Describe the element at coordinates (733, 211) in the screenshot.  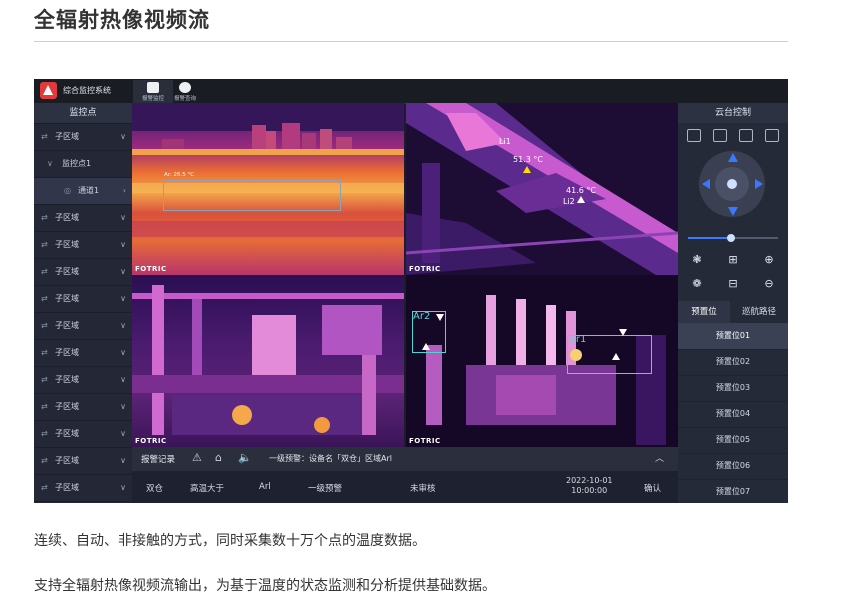
I see `ptz-down-icon` at that location.